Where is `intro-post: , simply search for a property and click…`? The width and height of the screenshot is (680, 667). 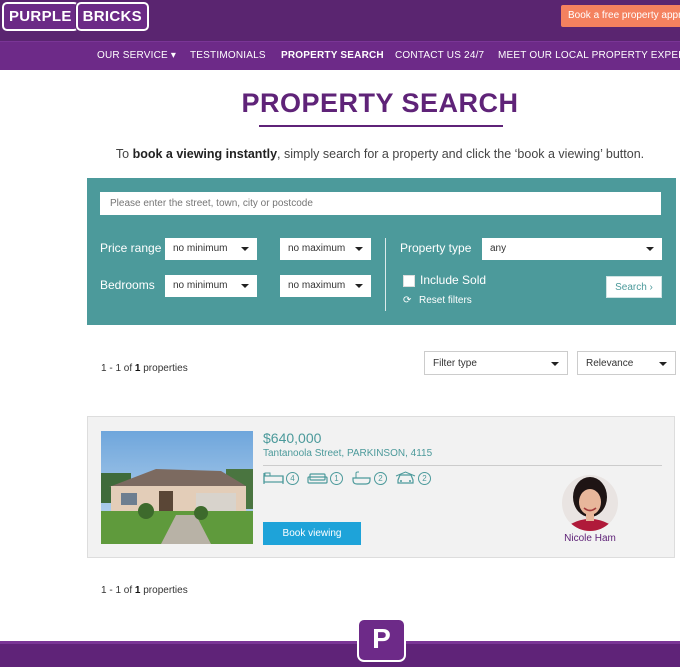 intro-post: , simply search for a property and click… is located at coordinates (461, 154).